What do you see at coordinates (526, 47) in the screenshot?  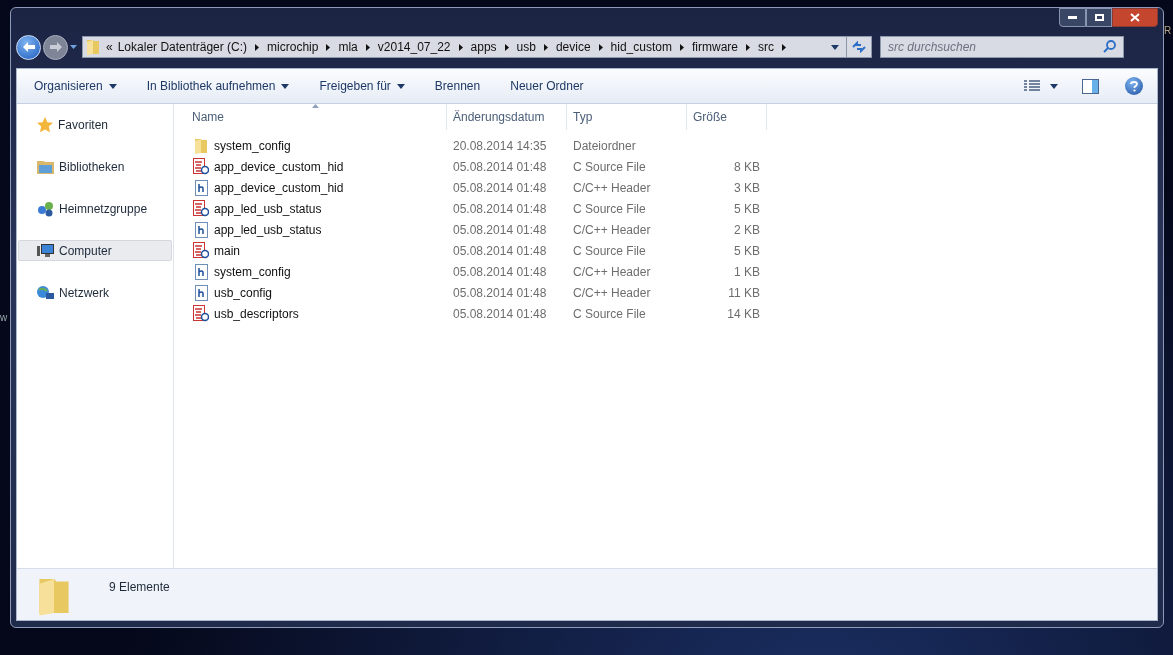 I see `breadcrumb-item: usb` at bounding box center [526, 47].